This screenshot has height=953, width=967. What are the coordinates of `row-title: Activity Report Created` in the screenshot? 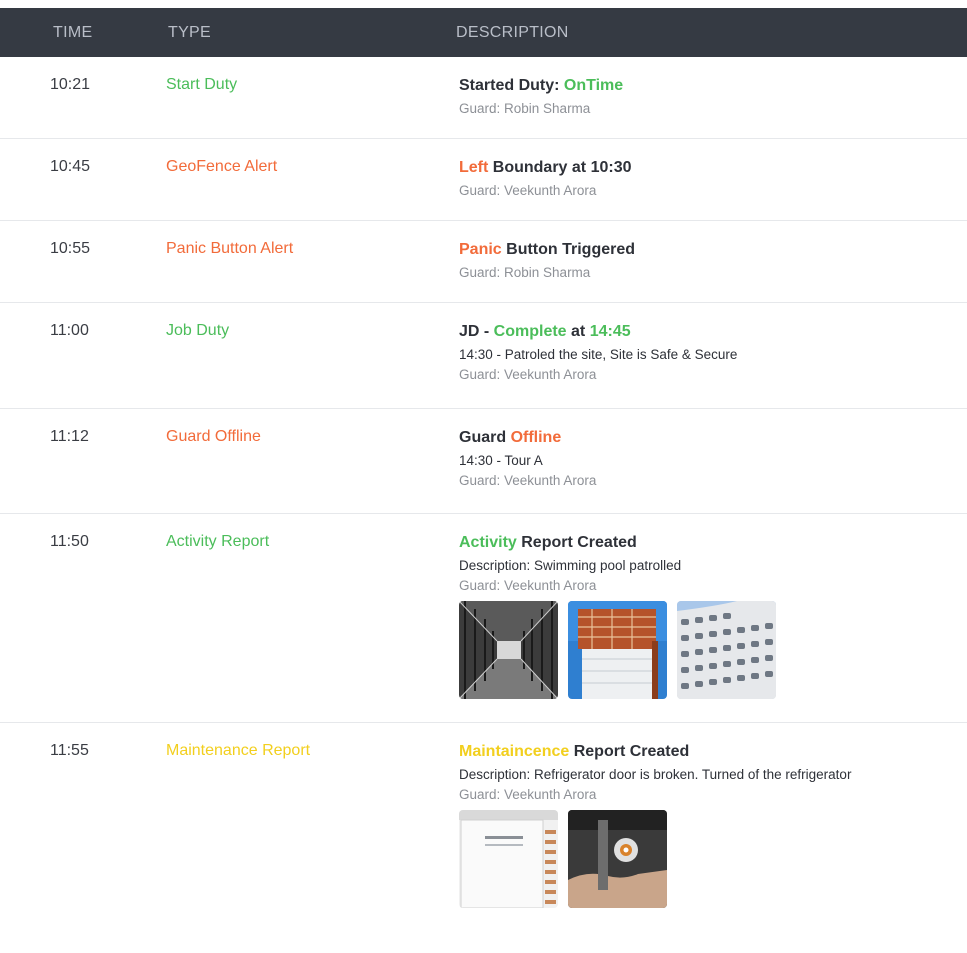 It's located at (711, 542).